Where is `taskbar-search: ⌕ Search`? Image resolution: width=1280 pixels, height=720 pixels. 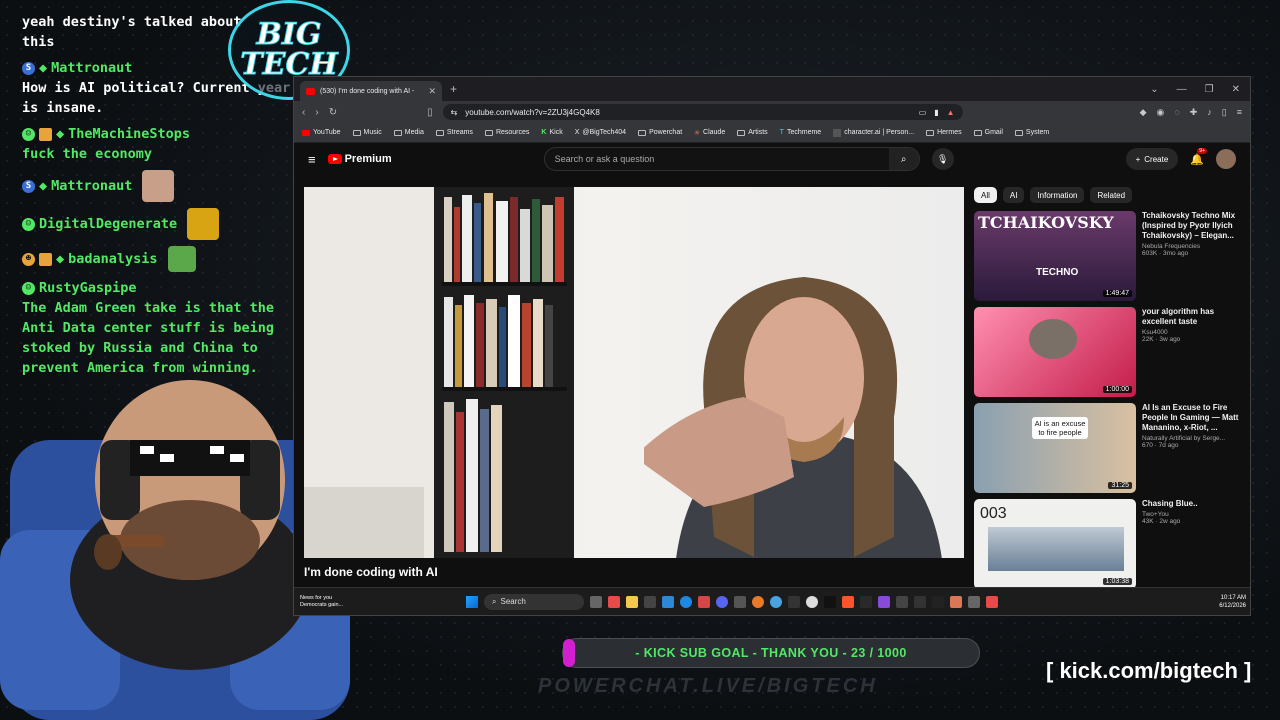 taskbar-search: ⌕ Search is located at coordinates (534, 601).